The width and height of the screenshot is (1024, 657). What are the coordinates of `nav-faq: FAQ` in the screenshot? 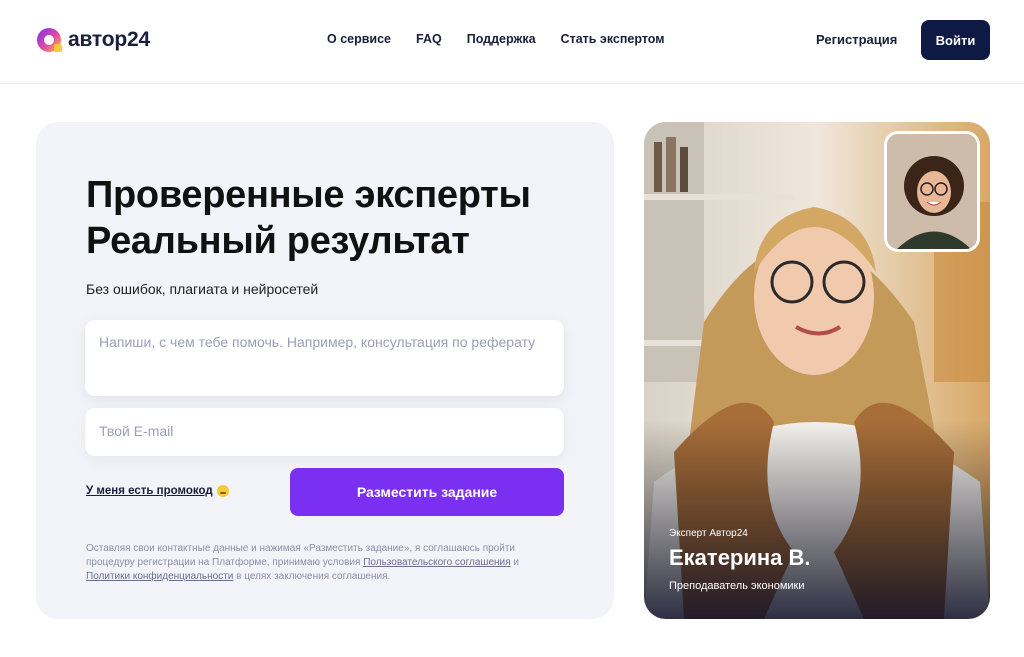 It's located at (429, 39).